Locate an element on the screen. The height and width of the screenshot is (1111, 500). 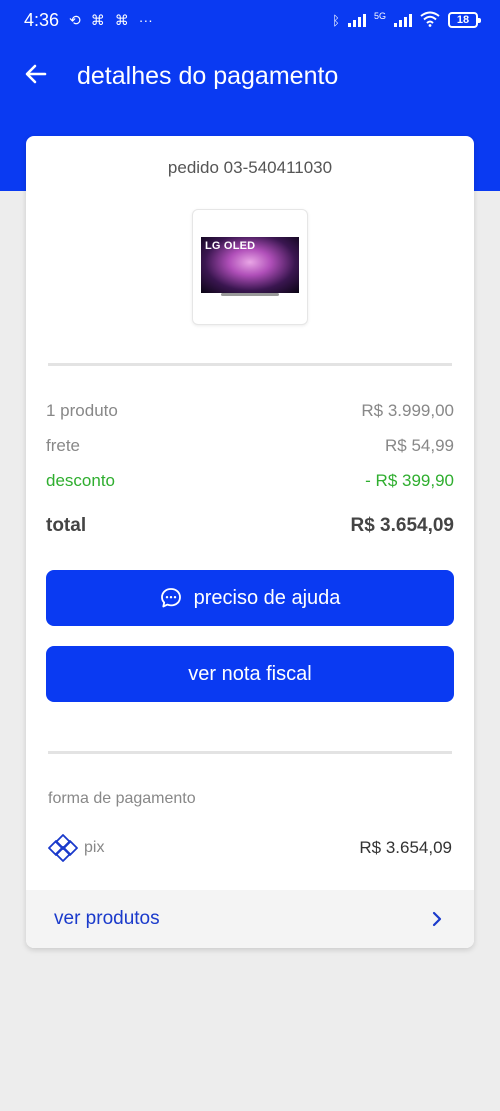
help-button: preciso de ajuda is located at coordinates (250, 598).